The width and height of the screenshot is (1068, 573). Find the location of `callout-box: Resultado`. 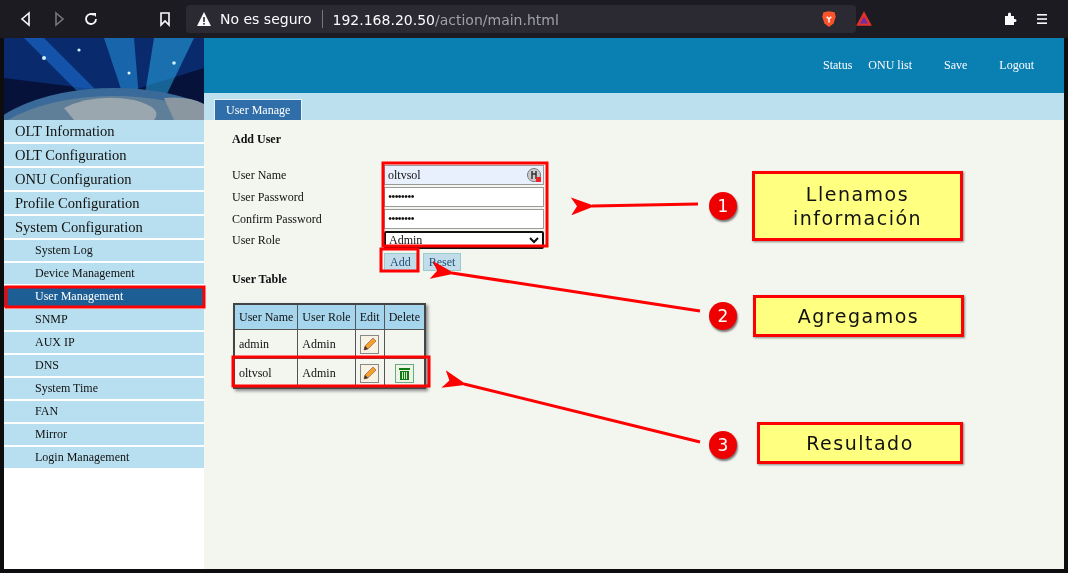

callout-box: Resultado is located at coordinates (860, 443).